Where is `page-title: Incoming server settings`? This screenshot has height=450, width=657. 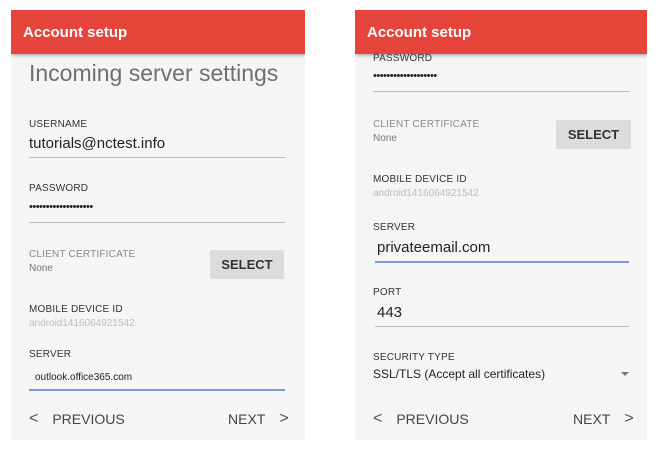 page-title: Incoming server settings is located at coordinates (154, 73).